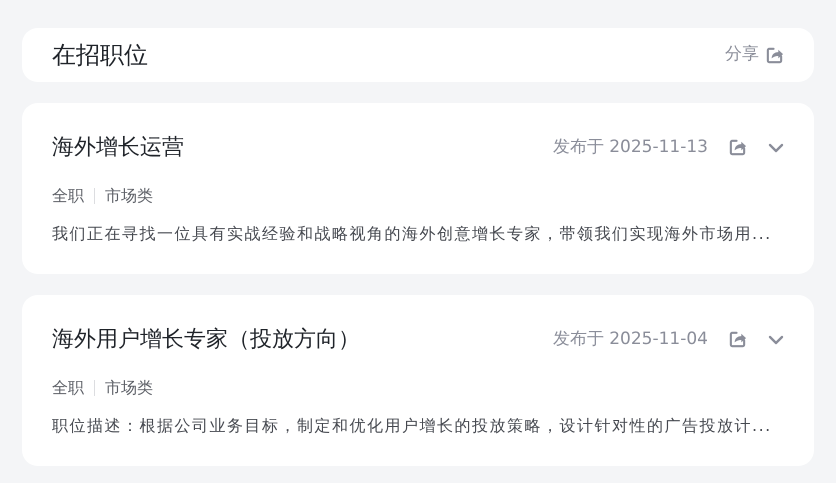  What do you see at coordinates (118, 148) in the screenshot?
I see `job-title: 海外增长运营` at bounding box center [118, 148].